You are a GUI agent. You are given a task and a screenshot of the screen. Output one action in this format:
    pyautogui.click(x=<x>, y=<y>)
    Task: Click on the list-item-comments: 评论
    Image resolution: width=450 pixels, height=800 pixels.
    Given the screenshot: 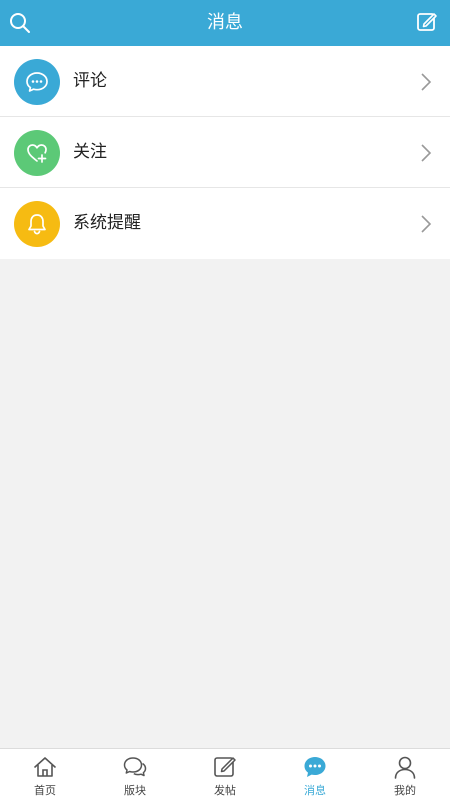 What is the action you would take?
    pyautogui.click(x=225, y=81)
    